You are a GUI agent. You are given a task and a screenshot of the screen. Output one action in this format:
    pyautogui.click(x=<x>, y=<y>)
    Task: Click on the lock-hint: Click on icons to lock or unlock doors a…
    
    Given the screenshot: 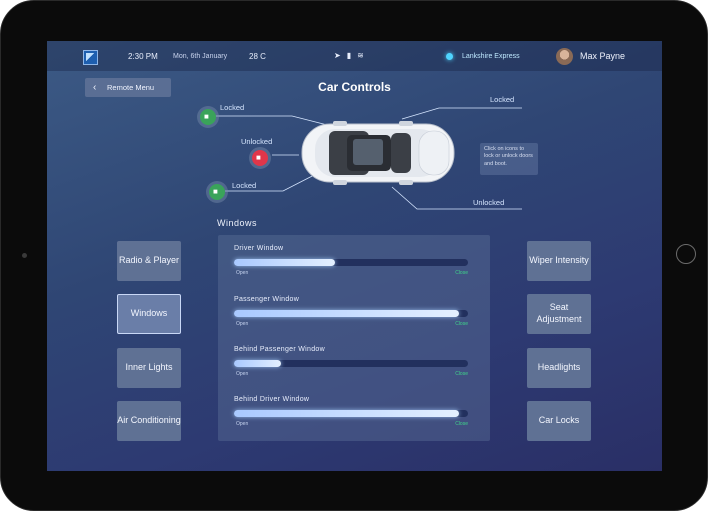 What is the action you would take?
    pyautogui.click(x=509, y=159)
    